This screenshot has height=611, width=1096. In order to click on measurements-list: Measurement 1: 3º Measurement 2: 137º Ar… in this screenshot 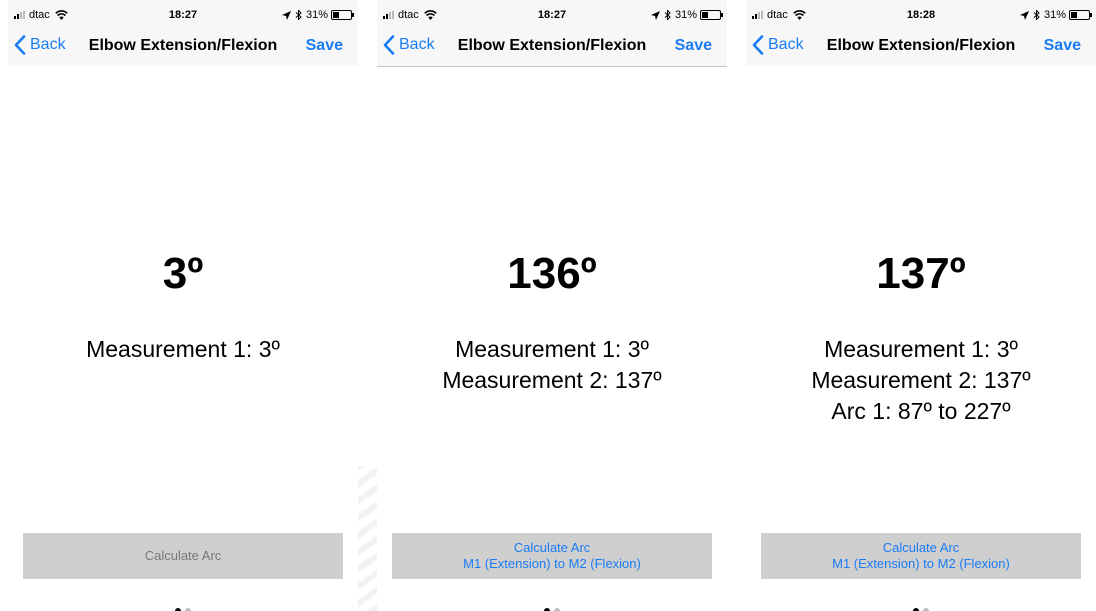, I will do `click(921, 380)`.